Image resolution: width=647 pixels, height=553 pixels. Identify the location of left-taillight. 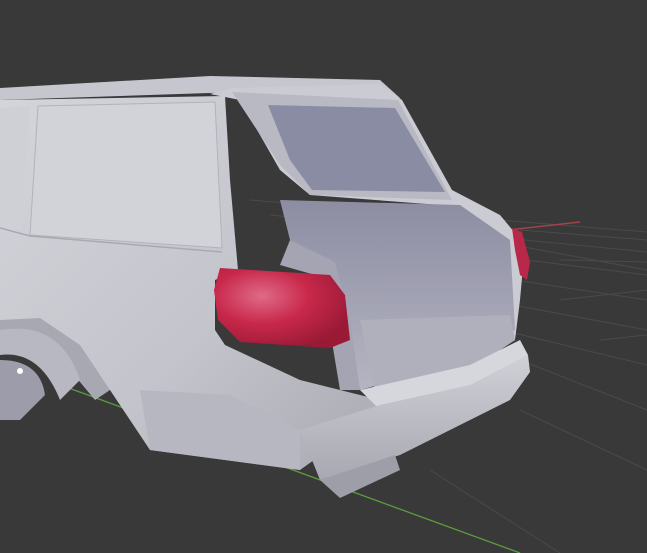
(282, 308).